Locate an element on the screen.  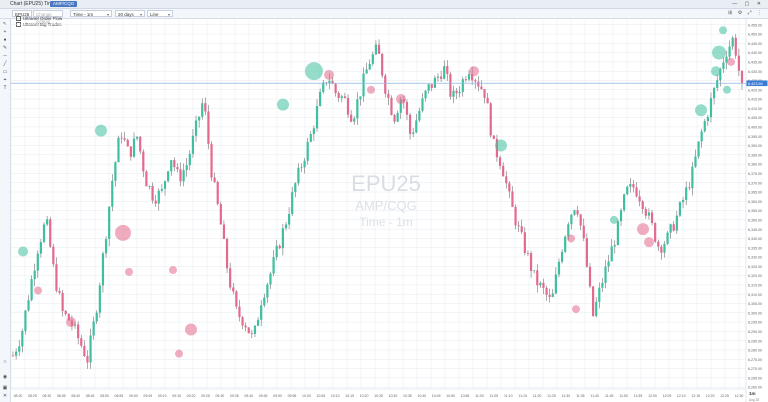
lock-icon: ▣ is located at coordinates (5, 388).